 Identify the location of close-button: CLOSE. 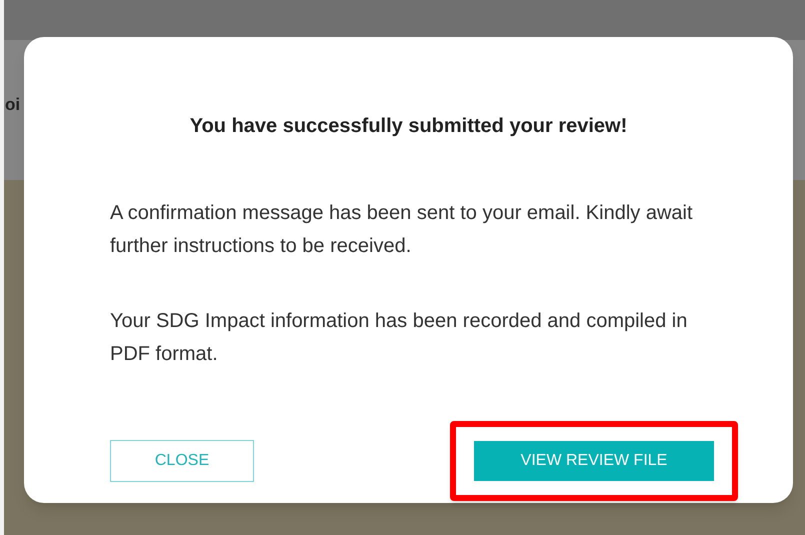
(182, 461).